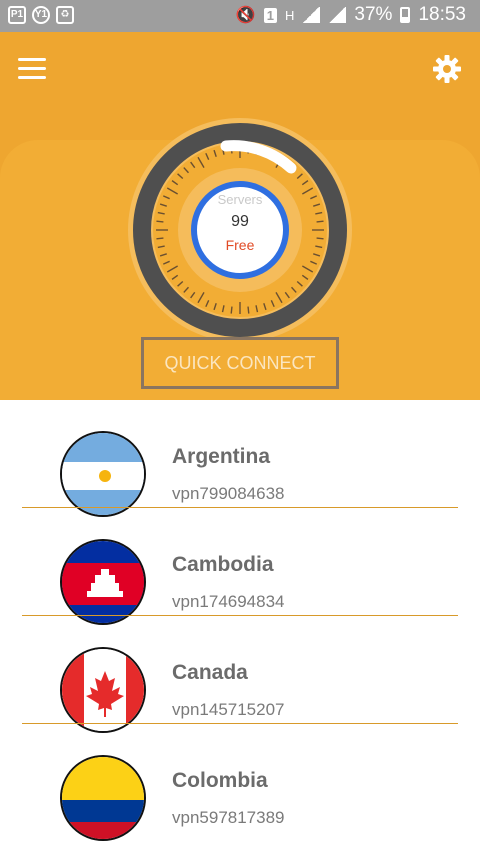  Describe the element at coordinates (103, 798) in the screenshot. I see `colombia-flag-icon` at that location.